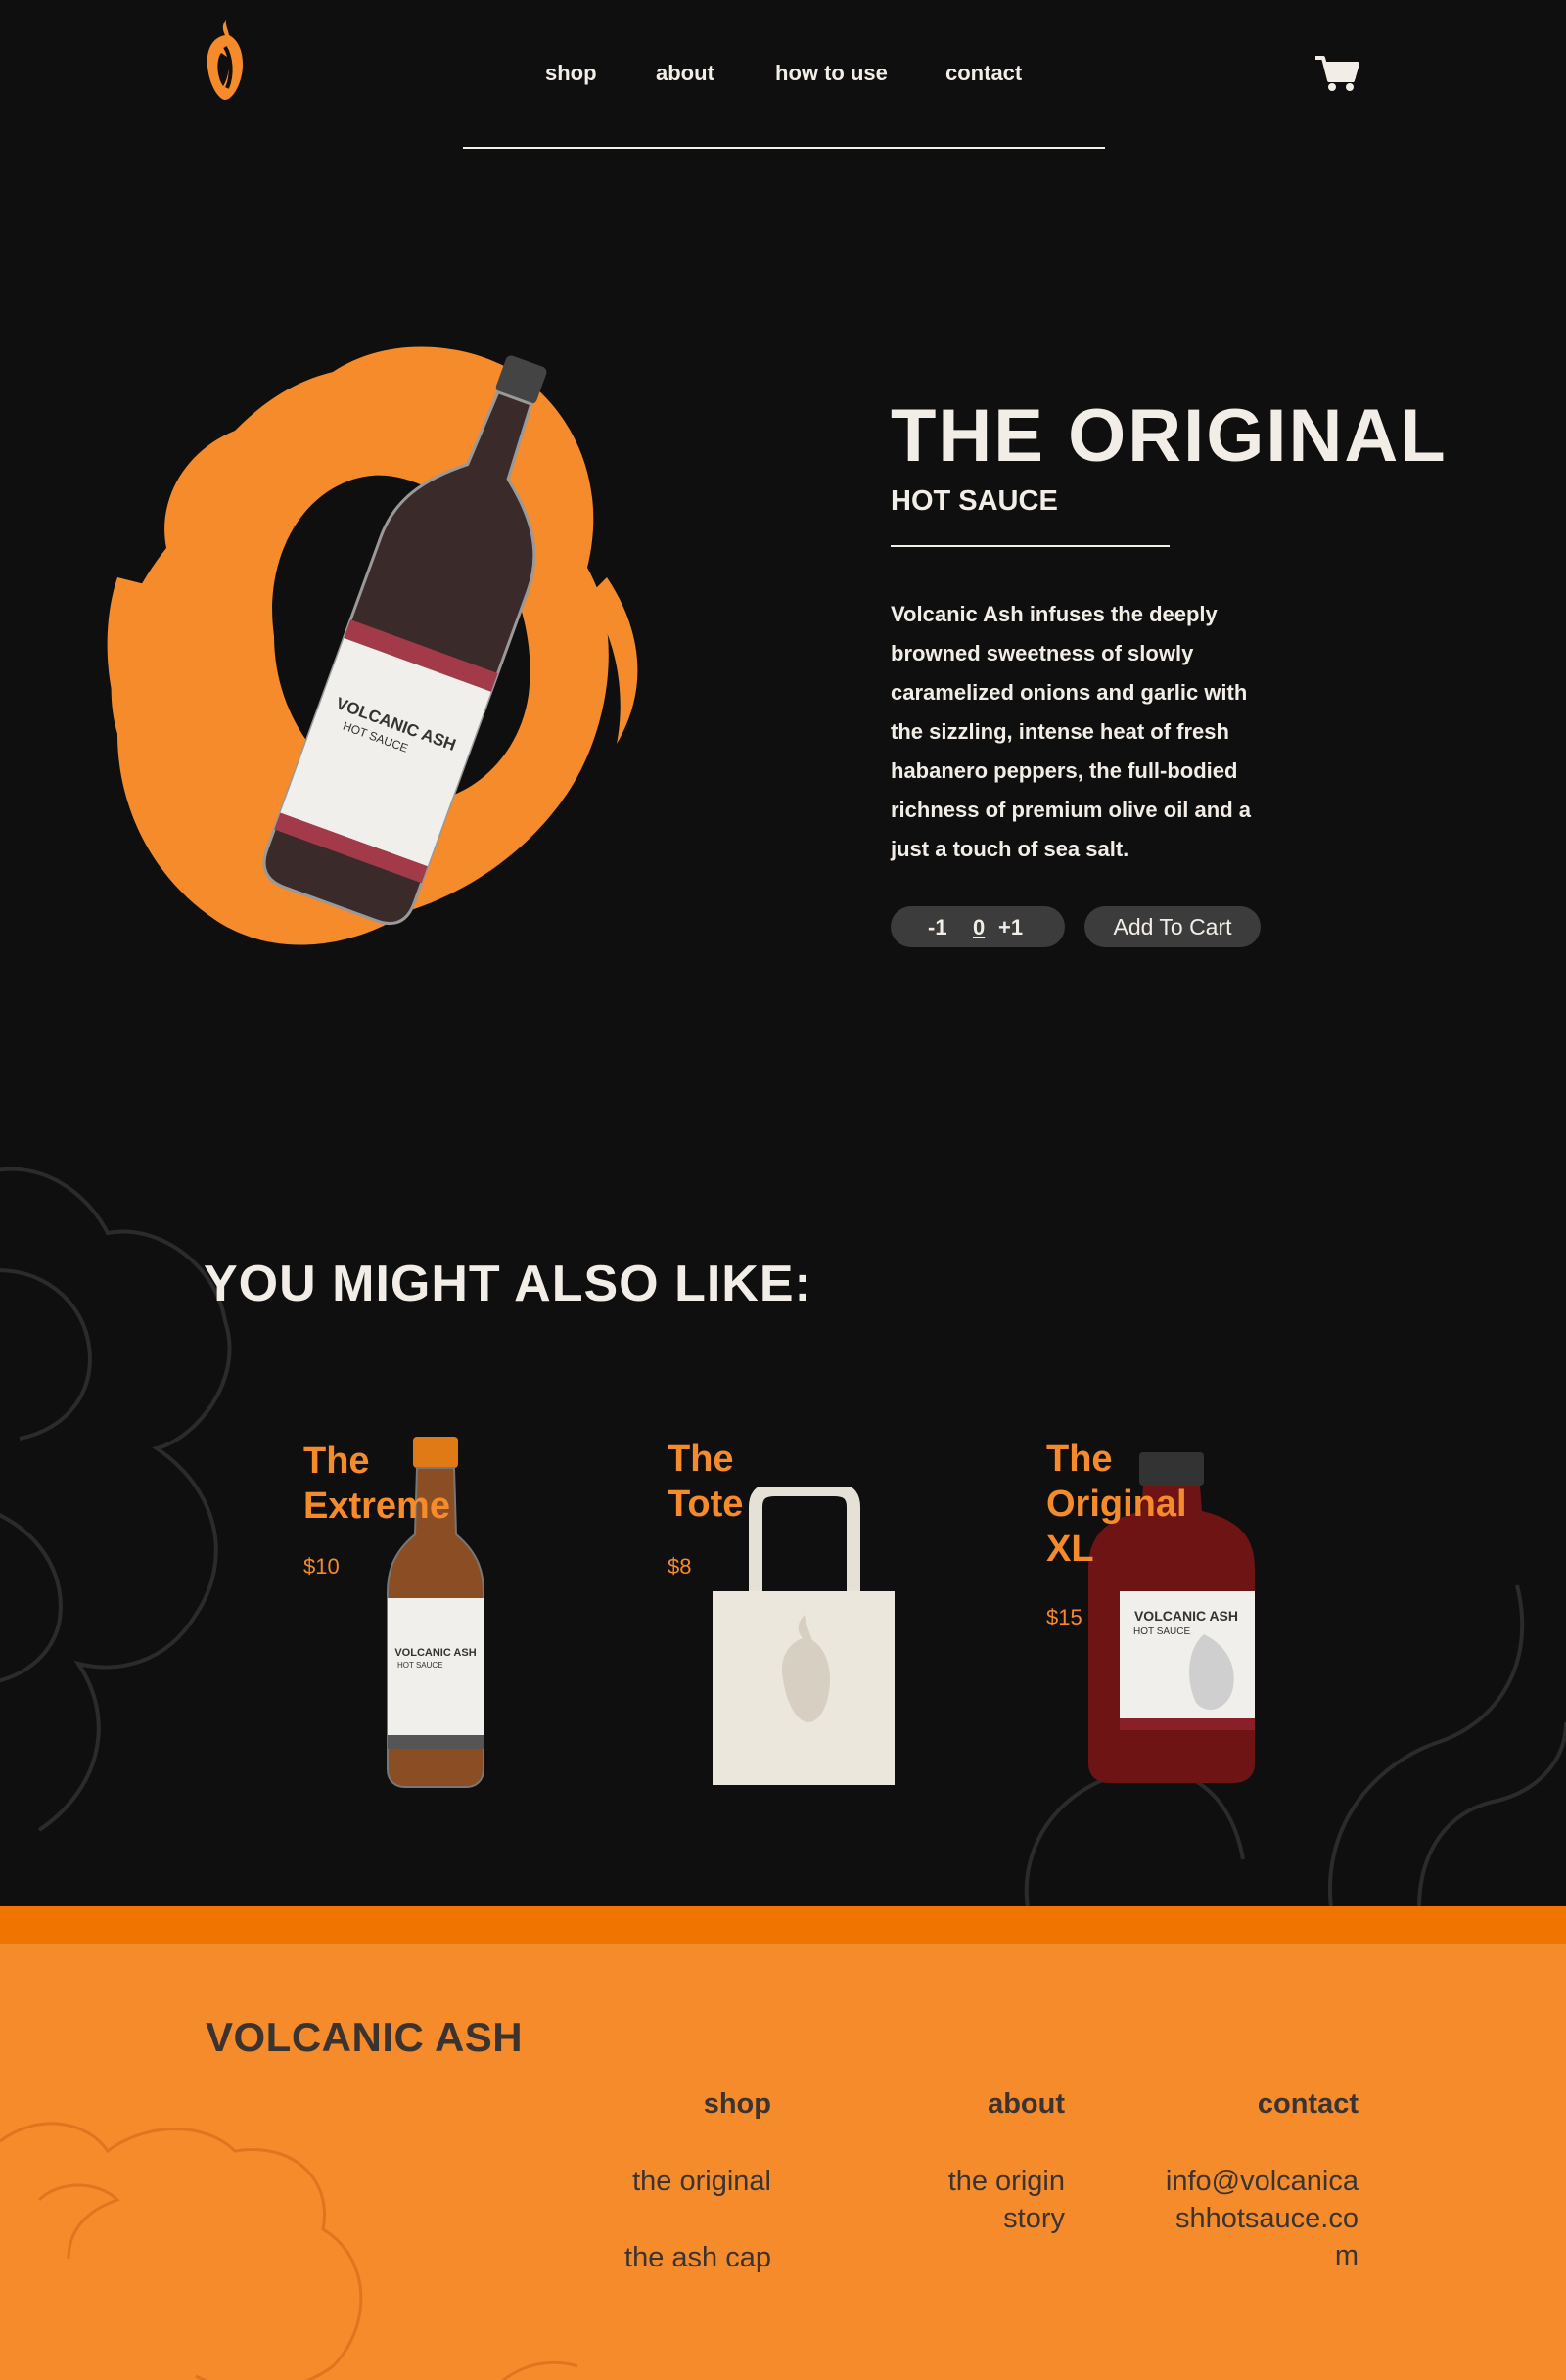 This screenshot has height=2380, width=1566. I want to click on quantity-value: 0, so click(979, 927).